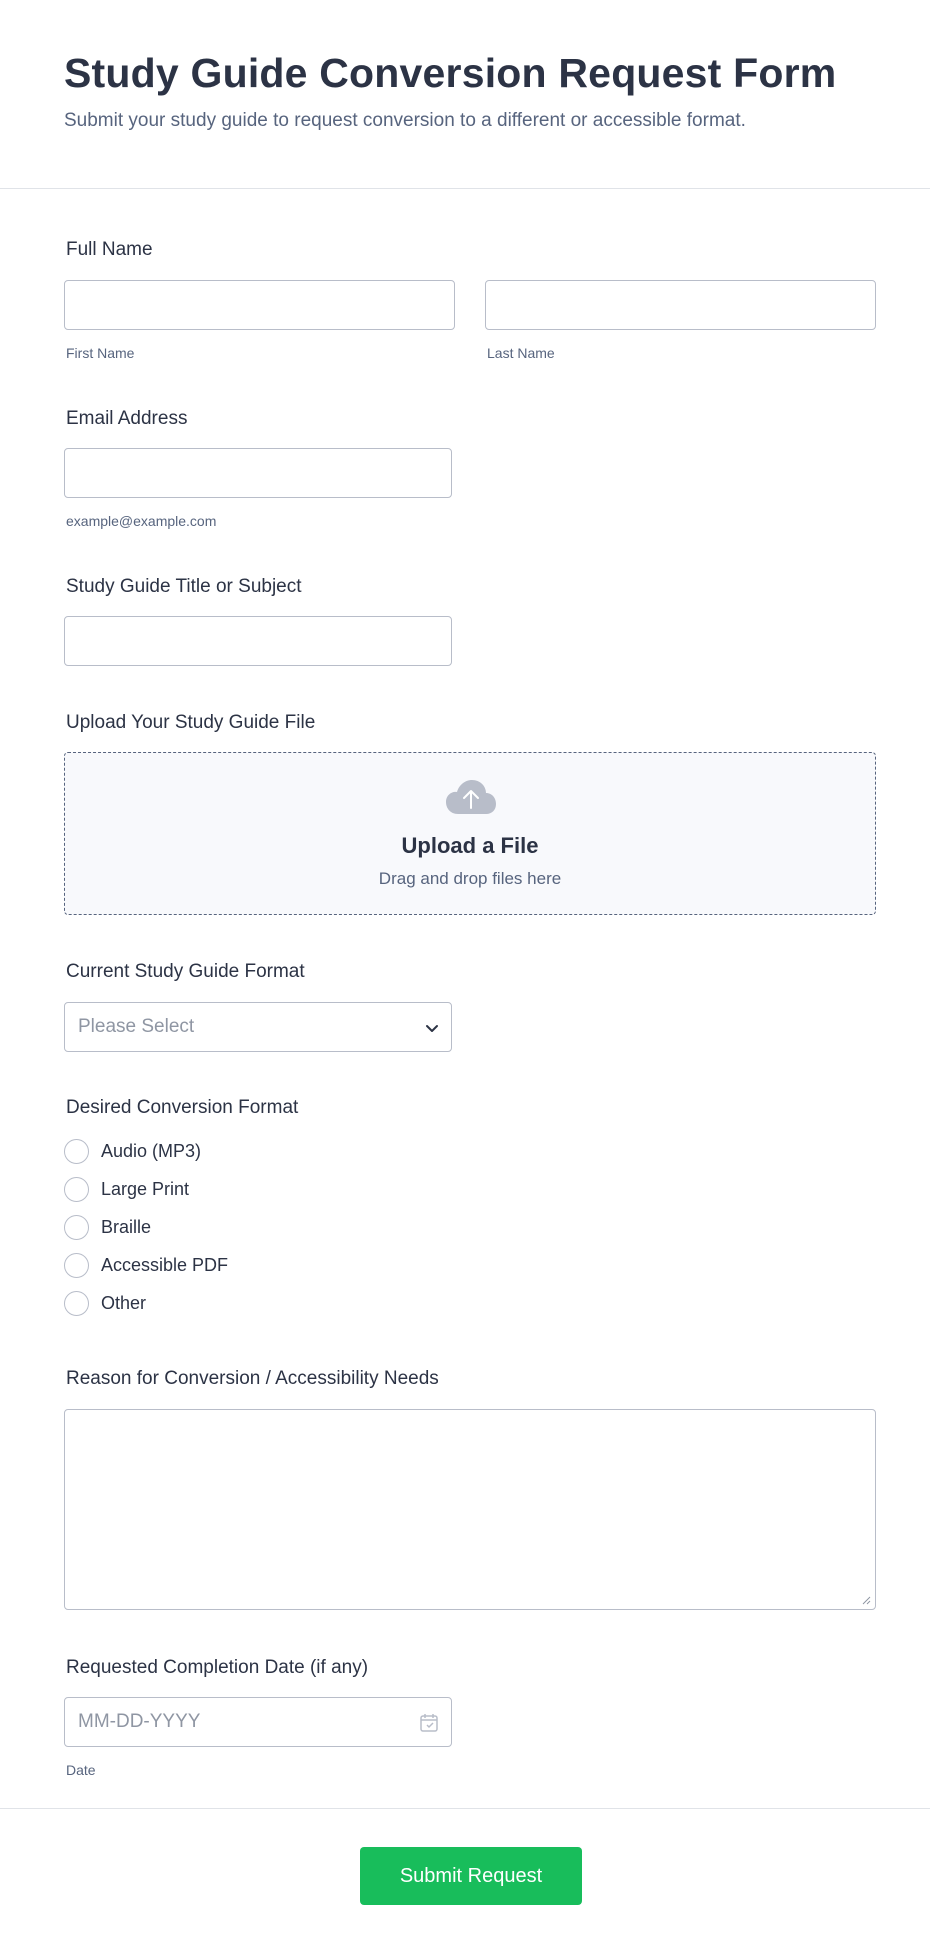 The height and width of the screenshot is (1956, 930). I want to click on radio-label: Audio (MP3), so click(151, 1151).